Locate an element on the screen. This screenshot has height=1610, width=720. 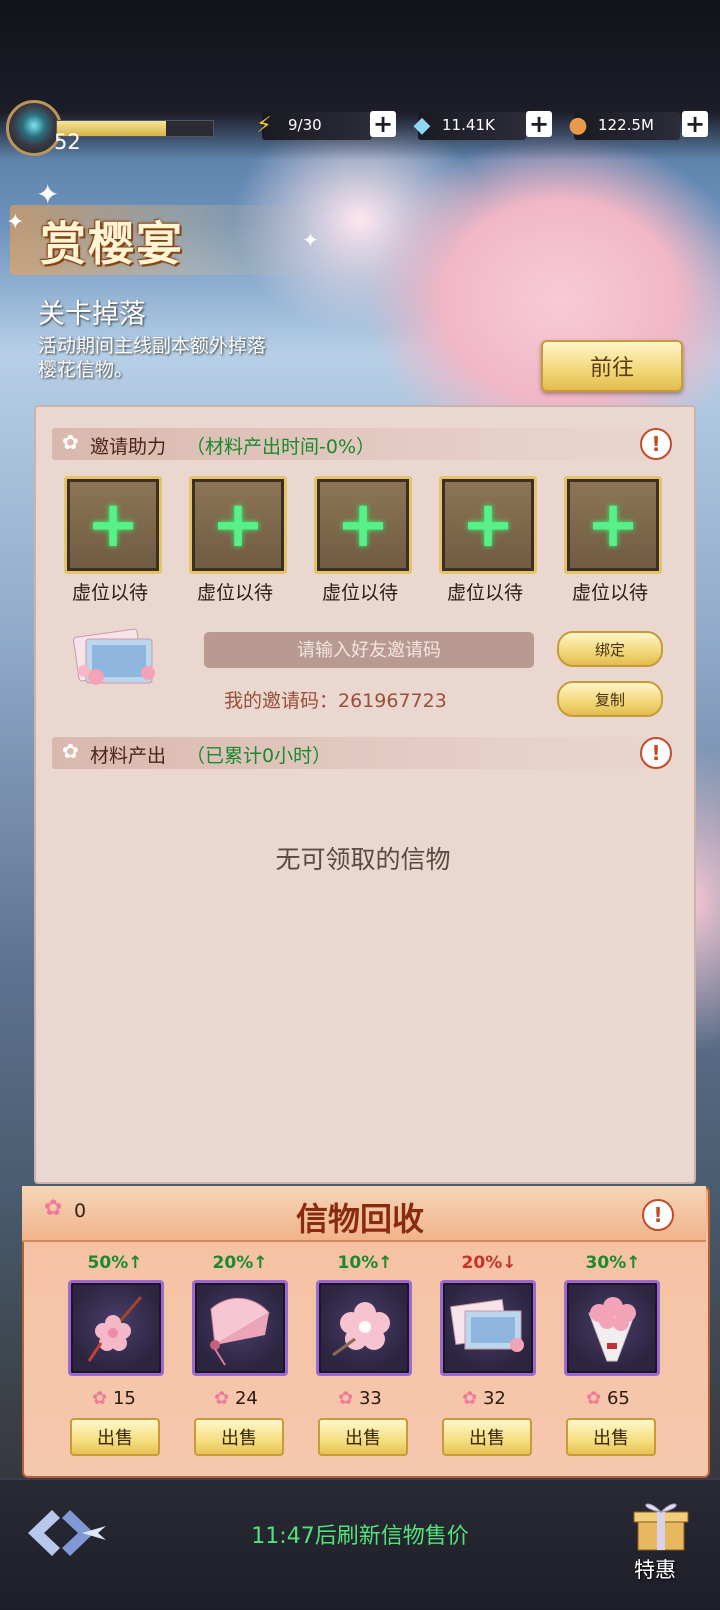
sakura-charm-item is located at coordinates (116, 1328).